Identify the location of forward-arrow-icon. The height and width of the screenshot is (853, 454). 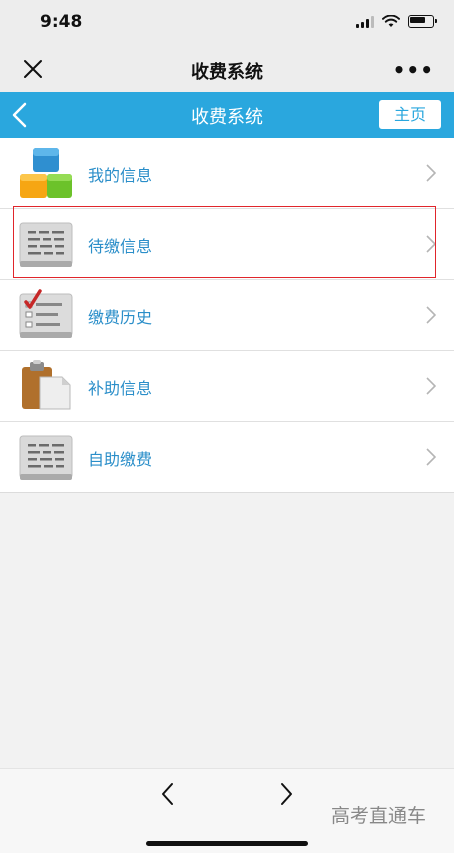
(286, 794).